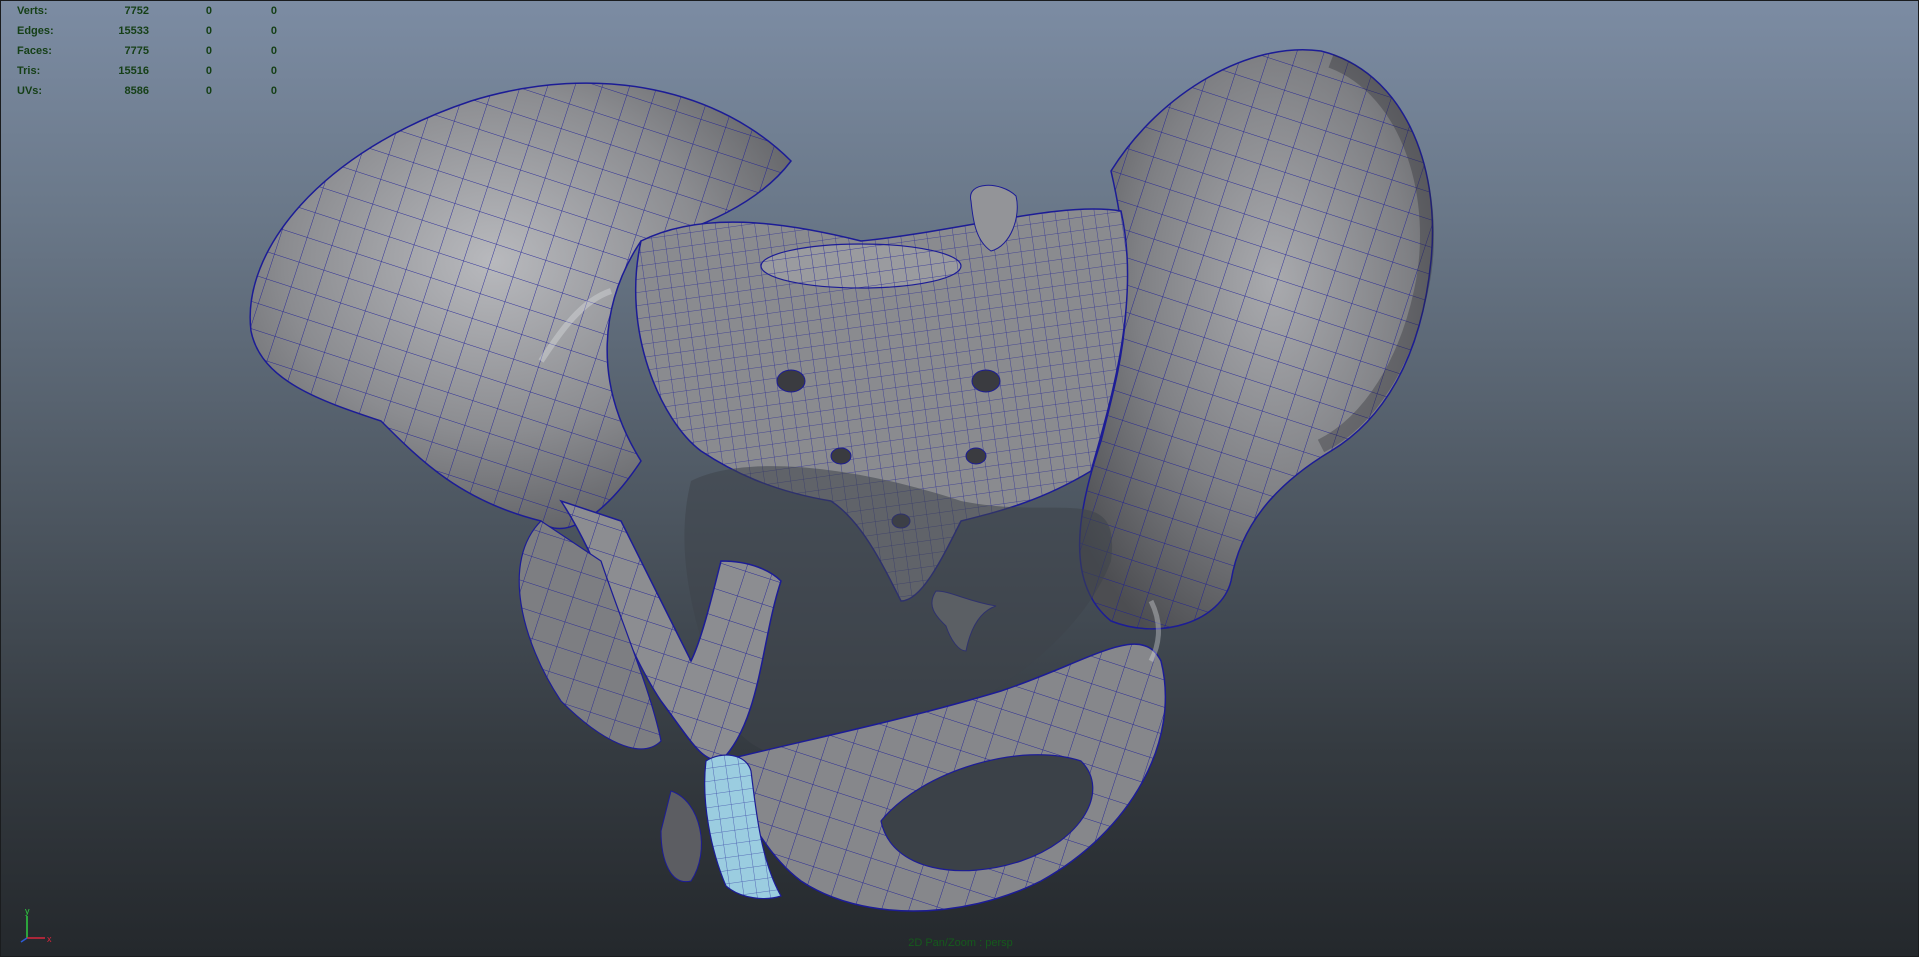 The height and width of the screenshot is (957, 1919). I want to click on hud-value: 15516, so click(133, 71).